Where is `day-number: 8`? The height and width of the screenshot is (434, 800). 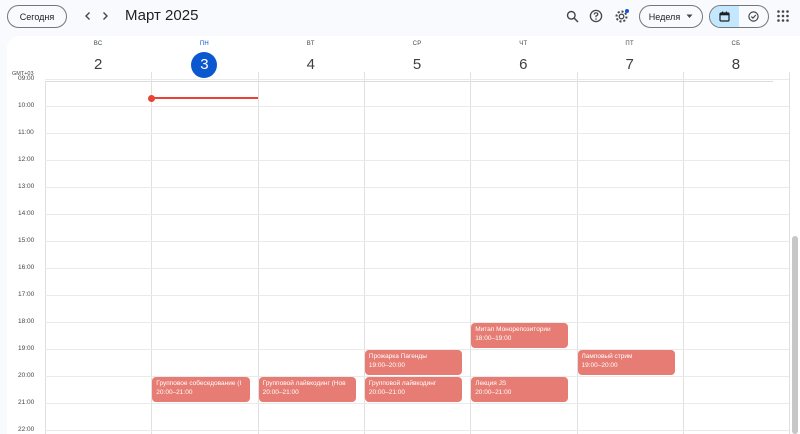
day-number: 8 is located at coordinates (736, 65).